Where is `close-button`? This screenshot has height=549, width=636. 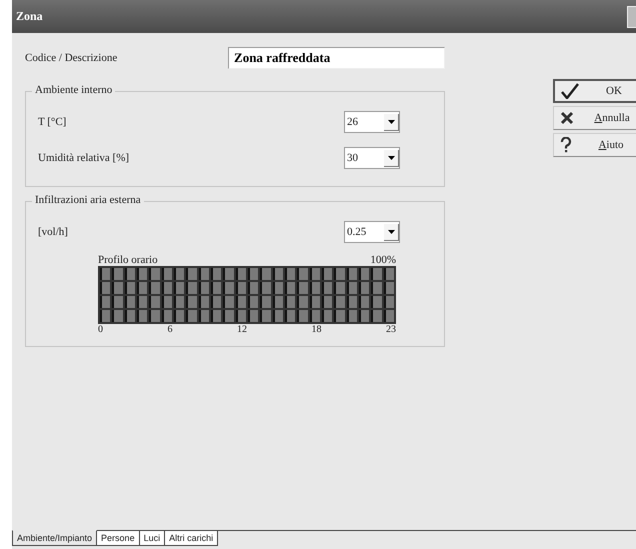
close-button is located at coordinates (631, 17).